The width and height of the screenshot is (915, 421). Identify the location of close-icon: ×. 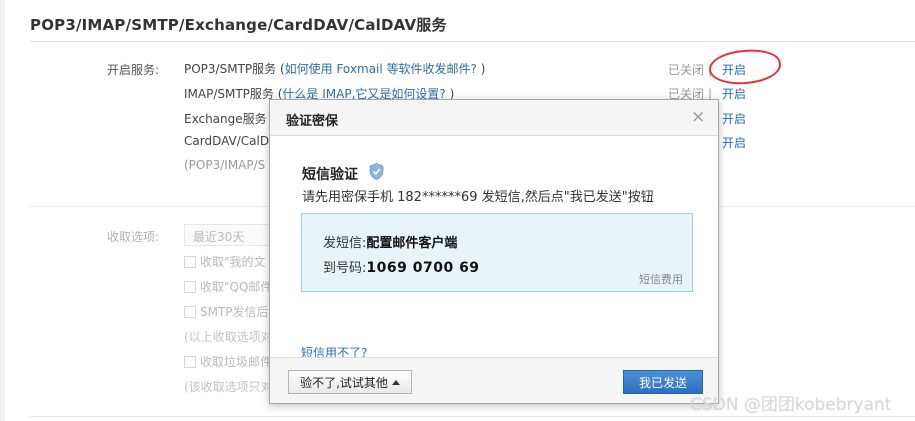
(698, 117).